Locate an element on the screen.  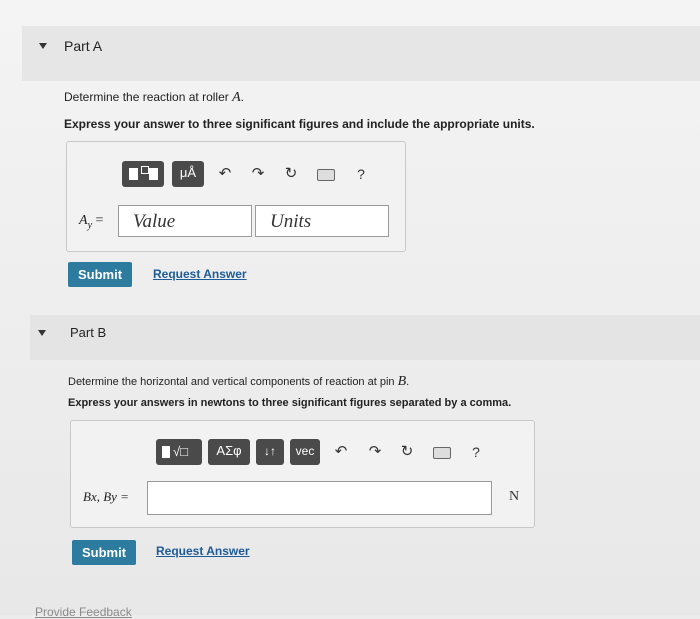
template-small-icon is located at coordinates (145, 170).